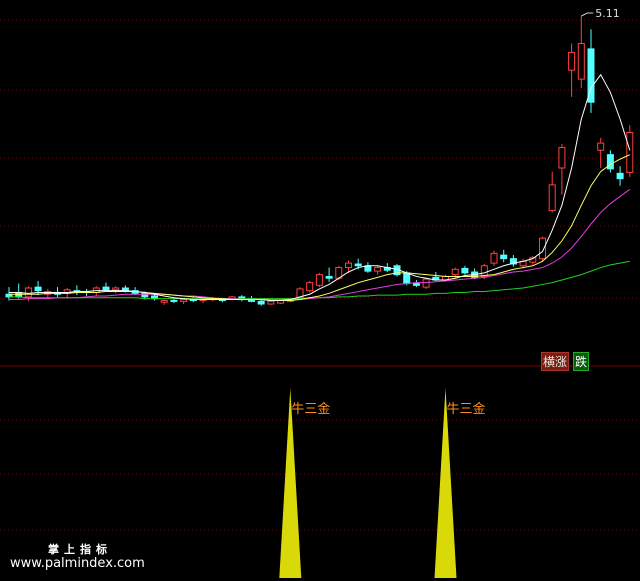  What do you see at coordinates (587, 14) in the screenshot?
I see `high-marker-line` at bounding box center [587, 14].